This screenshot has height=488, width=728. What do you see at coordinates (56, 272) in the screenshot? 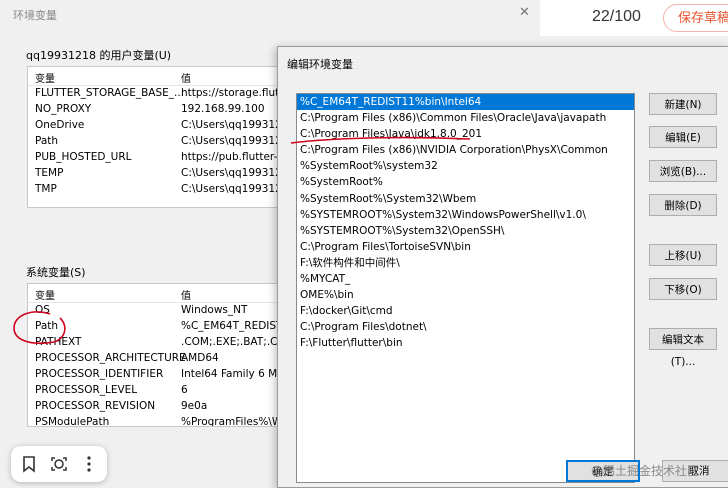
I see `system-variables-label: 系统变量(S)` at bounding box center [56, 272].